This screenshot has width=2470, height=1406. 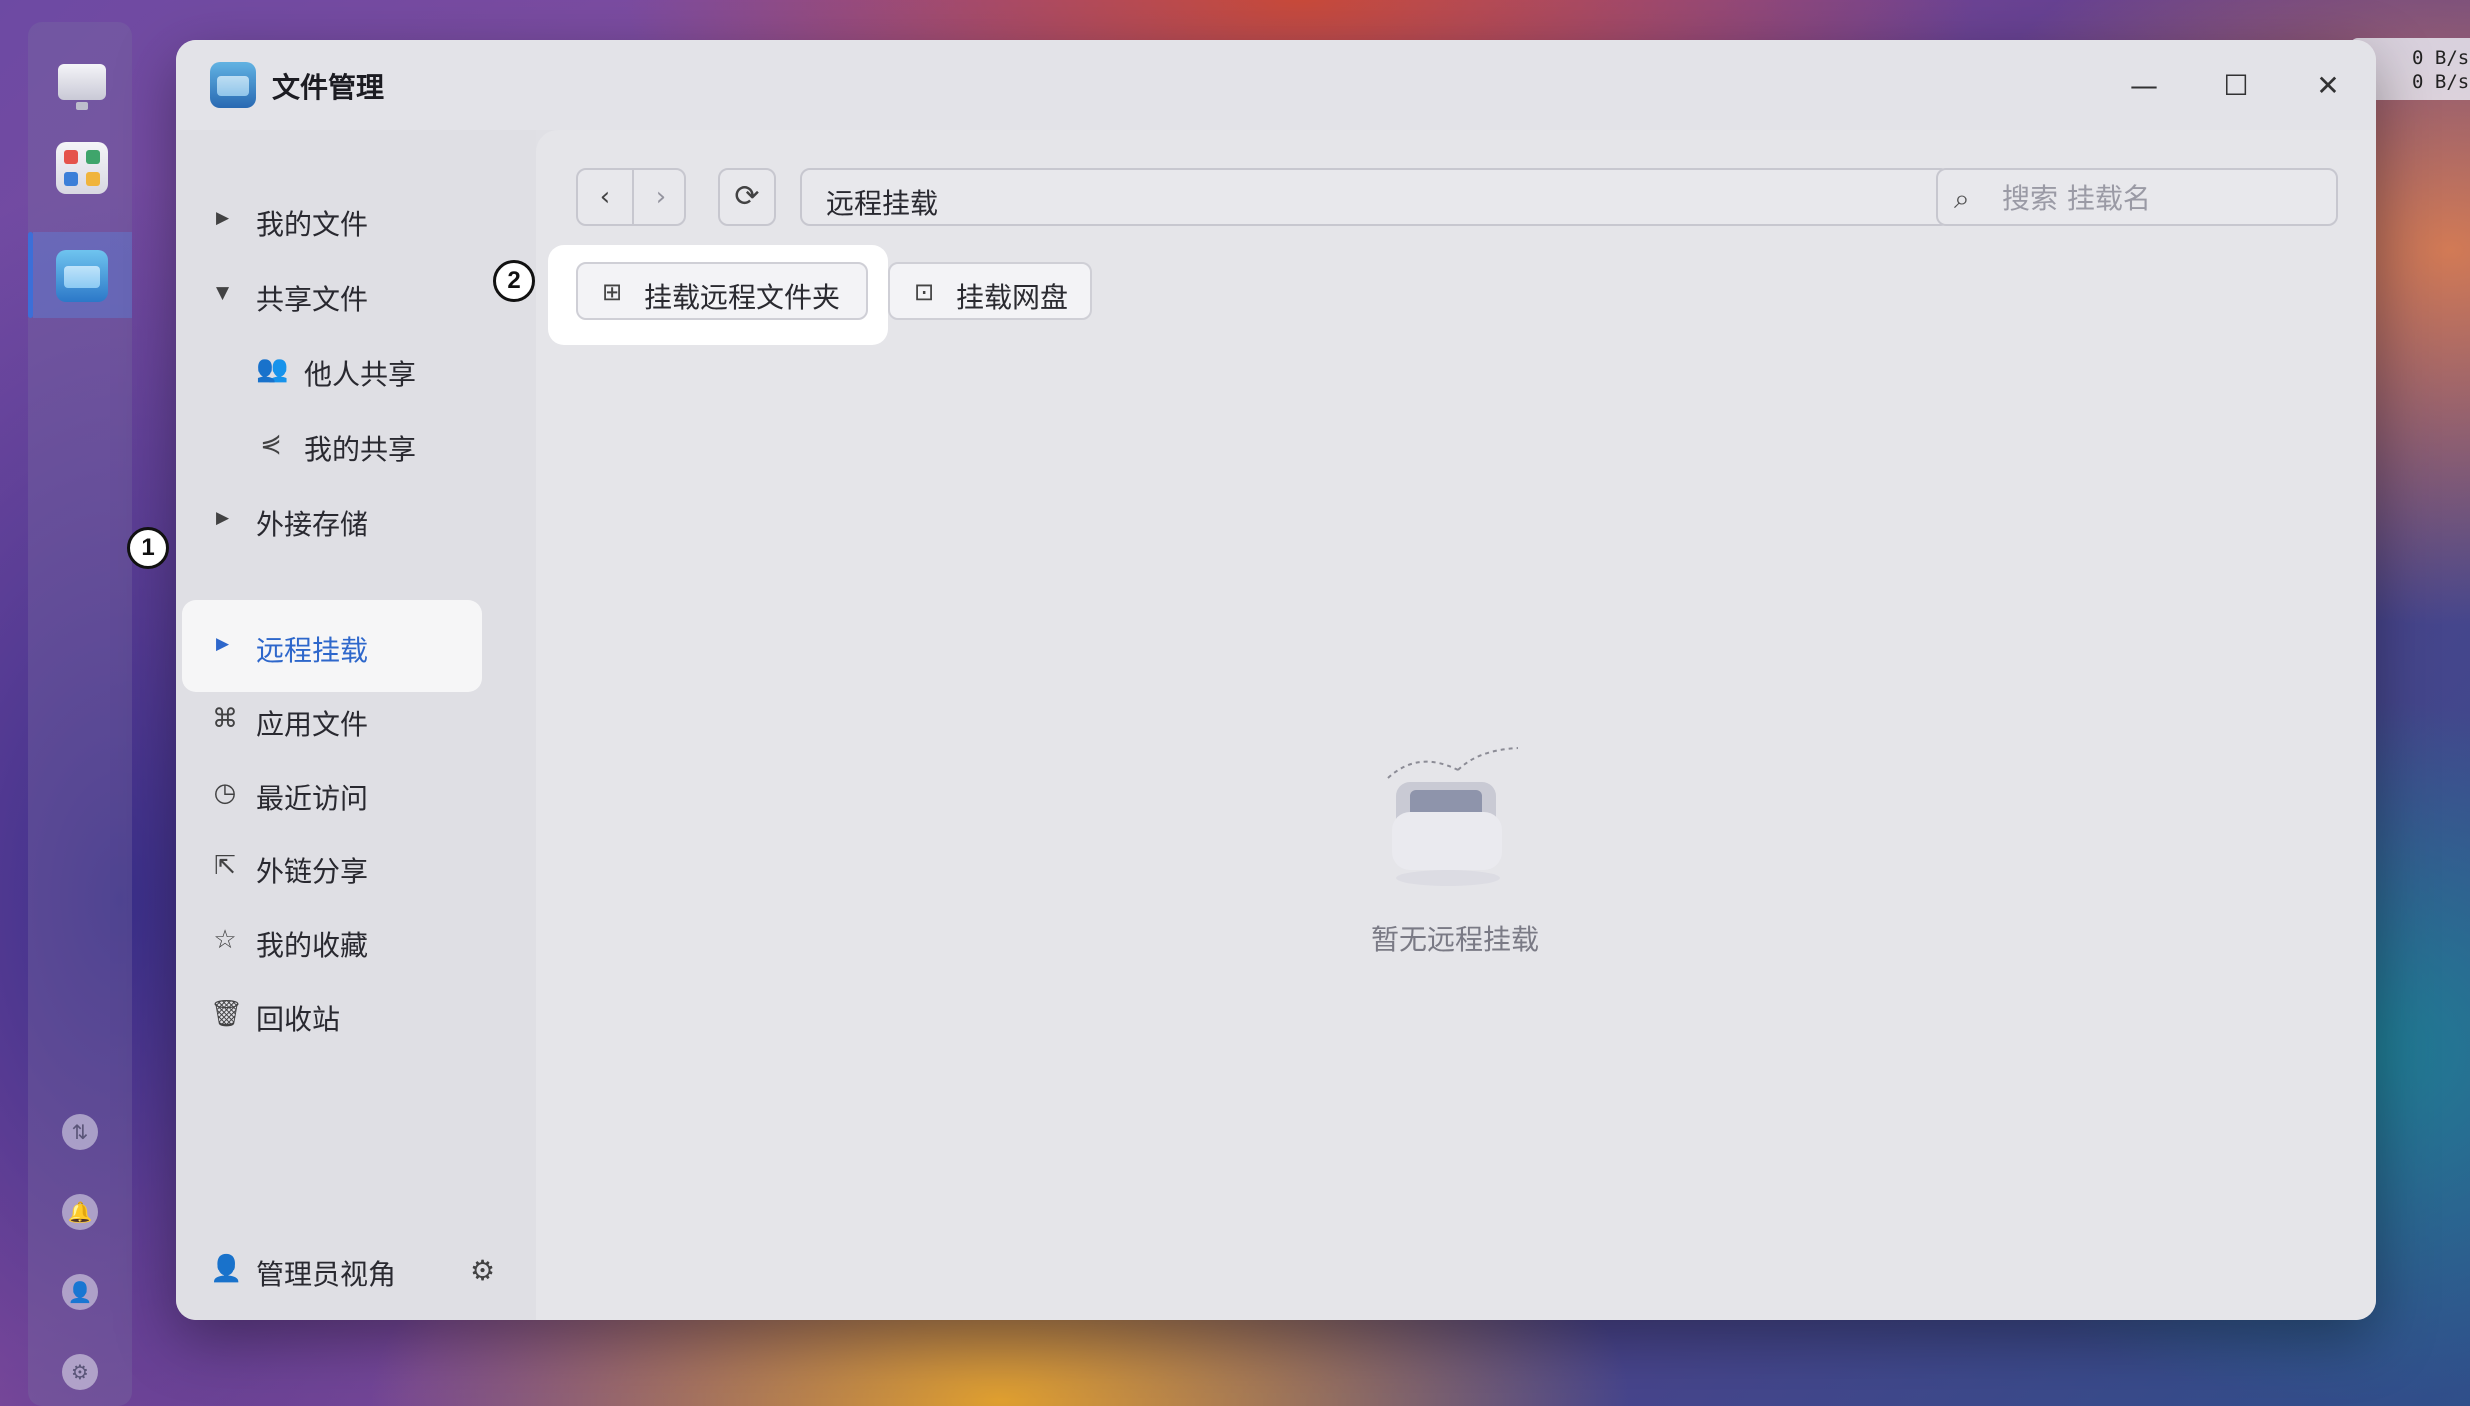 I want to click on star-icon: ☆, so click(x=225, y=940).